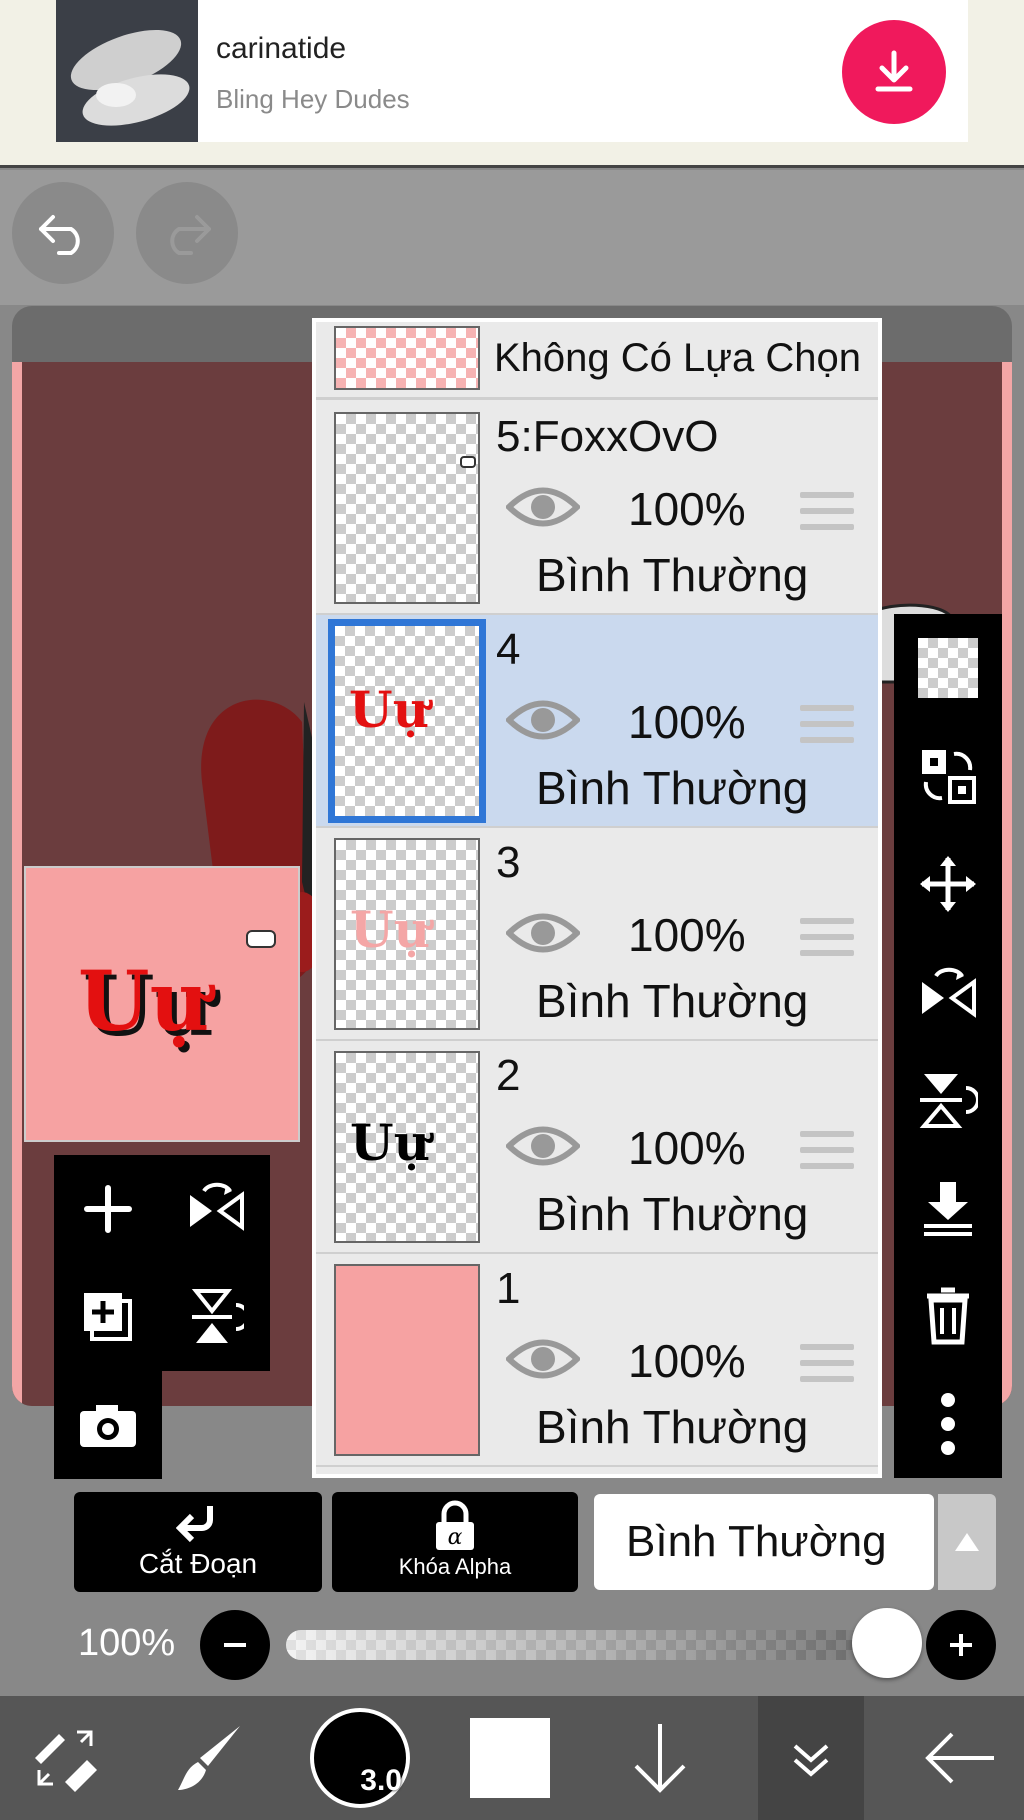 The height and width of the screenshot is (1820, 1024). Describe the element at coordinates (597, 934) in the screenshot. I see `layer-row-3: Uự 3 100% Bình Thường` at that location.